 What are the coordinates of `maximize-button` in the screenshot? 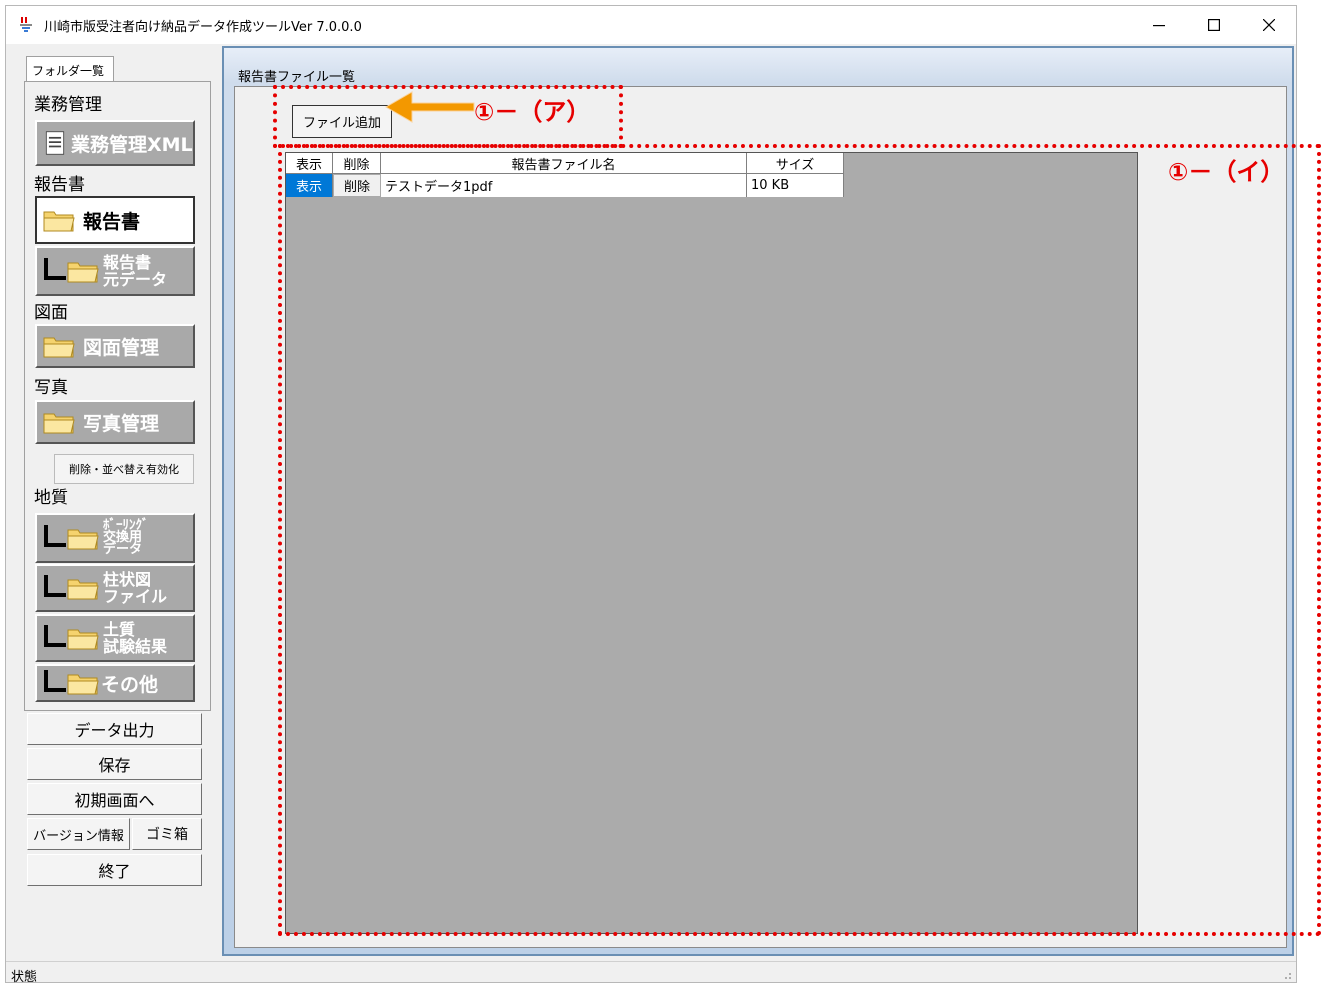 It's located at (1213, 25).